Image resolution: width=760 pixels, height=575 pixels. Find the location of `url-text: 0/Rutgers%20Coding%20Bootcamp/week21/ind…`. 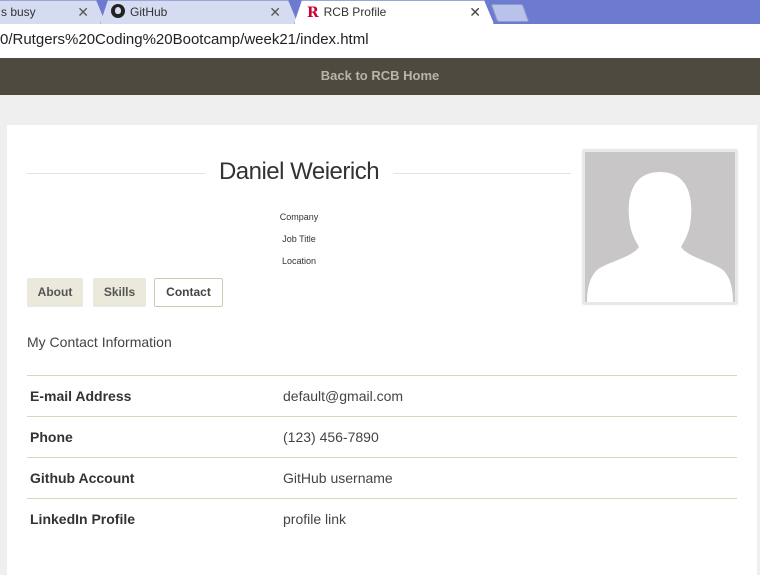

url-text: 0/Rutgers%20Coding%20Bootcamp/week21/ind… is located at coordinates (184, 39).